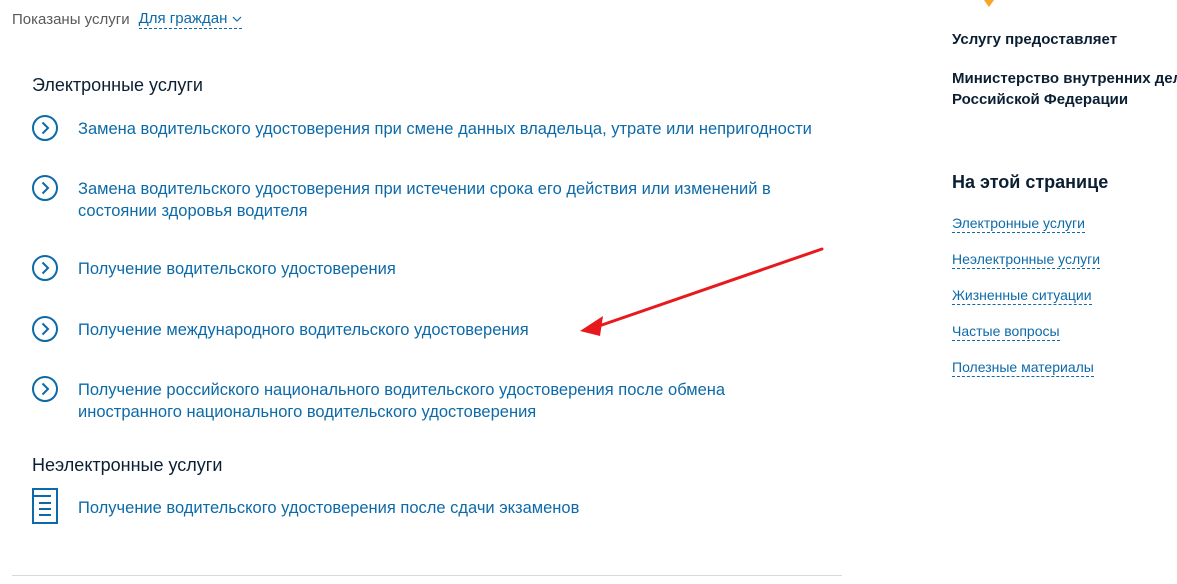 This screenshot has width=1177, height=584. What do you see at coordinates (1023, 368) in the screenshot?
I see `toc-link-materials: Полезные материалы` at bounding box center [1023, 368].